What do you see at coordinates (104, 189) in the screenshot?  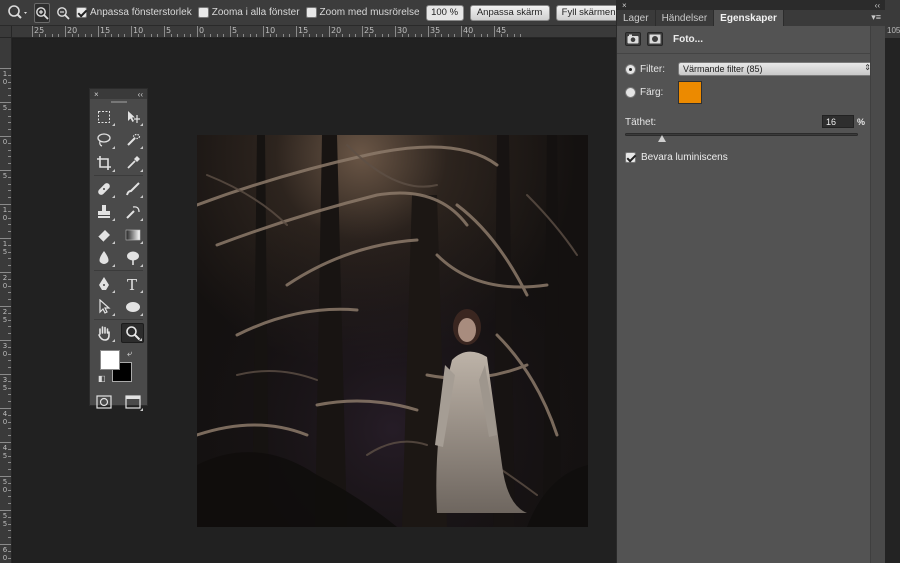 I see `healing-brush-tool-icon` at bounding box center [104, 189].